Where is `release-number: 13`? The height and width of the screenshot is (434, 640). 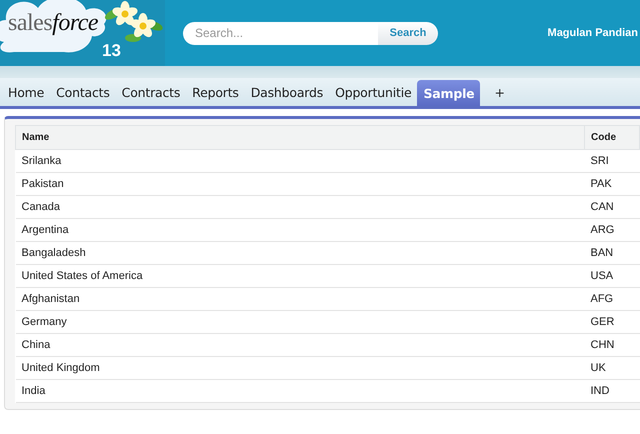
release-number: 13 is located at coordinates (111, 50).